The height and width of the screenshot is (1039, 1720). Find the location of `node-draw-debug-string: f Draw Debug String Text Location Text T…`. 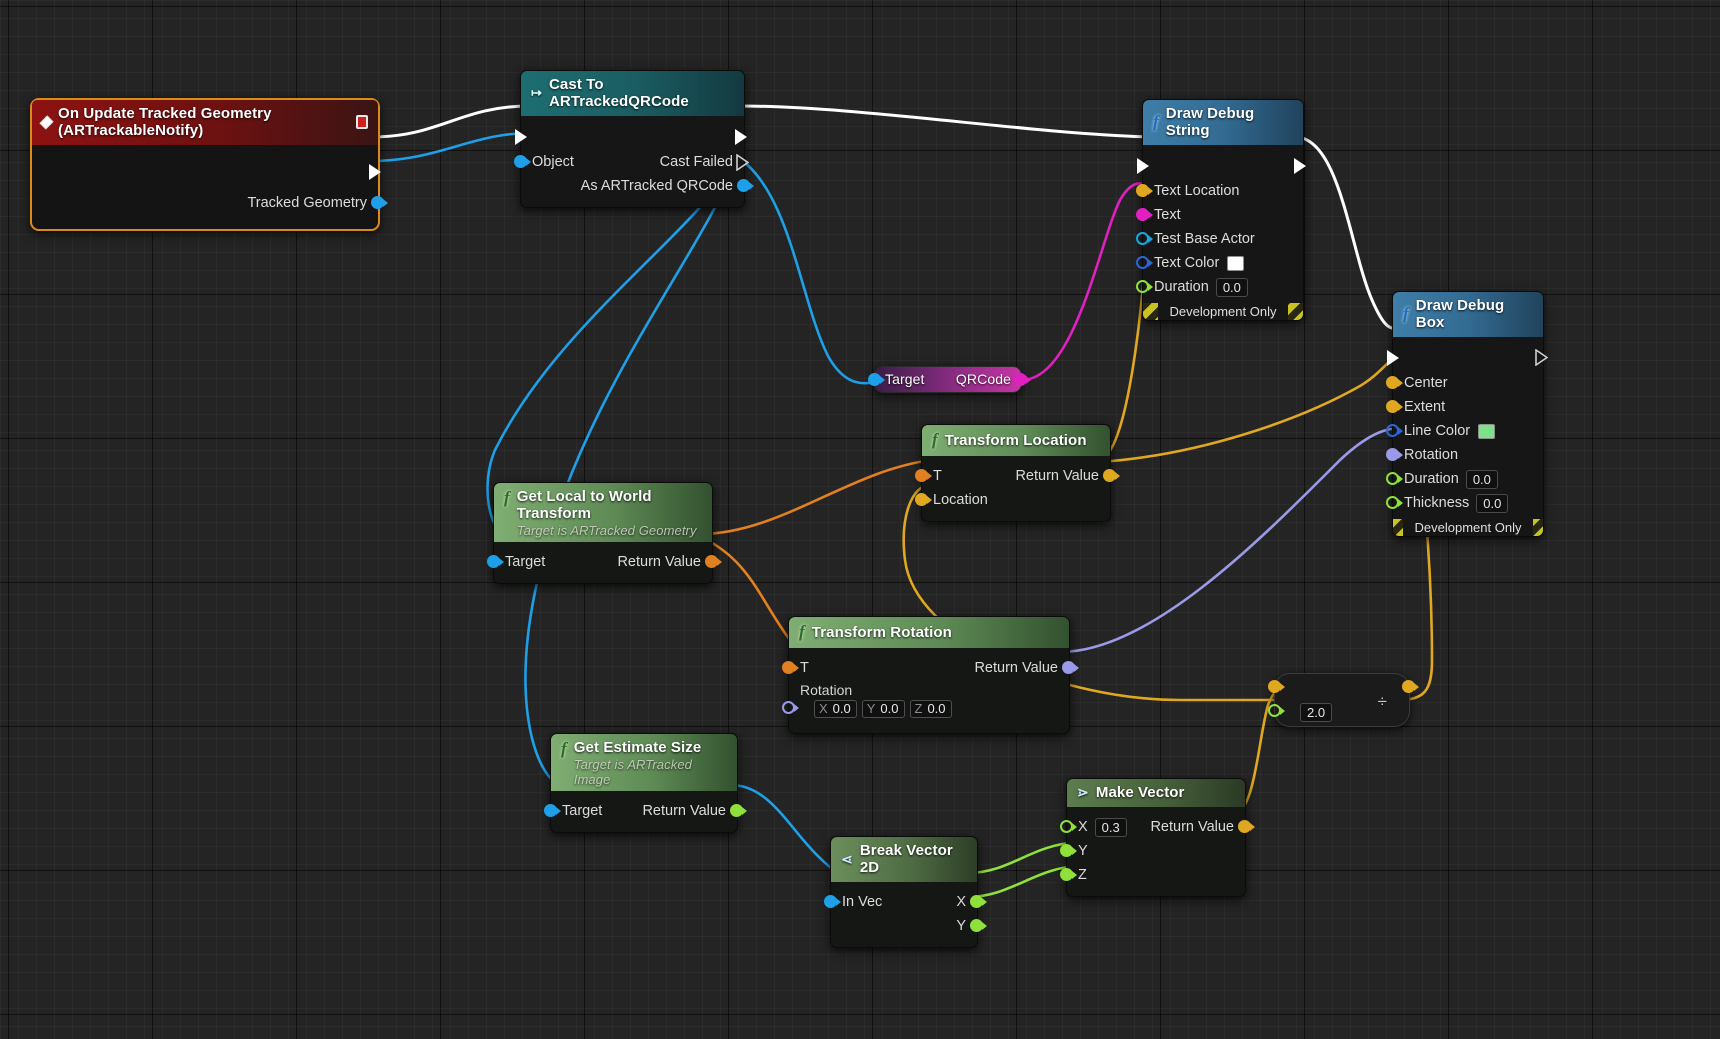

node-draw-debug-string: f Draw Debug String Text Location Text T… is located at coordinates (1221, 210).